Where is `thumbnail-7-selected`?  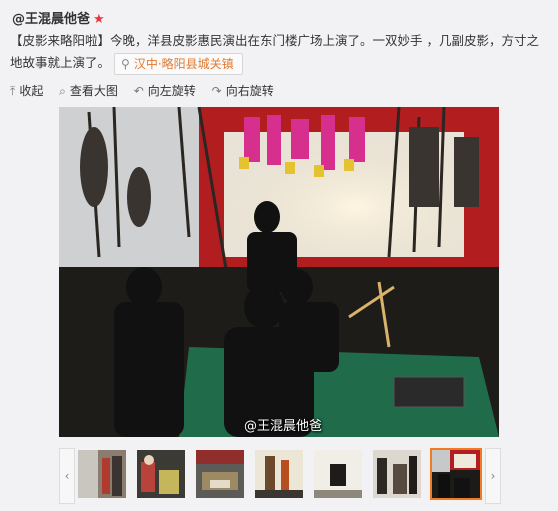
thumbnail-7-selected is located at coordinates (456, 474).